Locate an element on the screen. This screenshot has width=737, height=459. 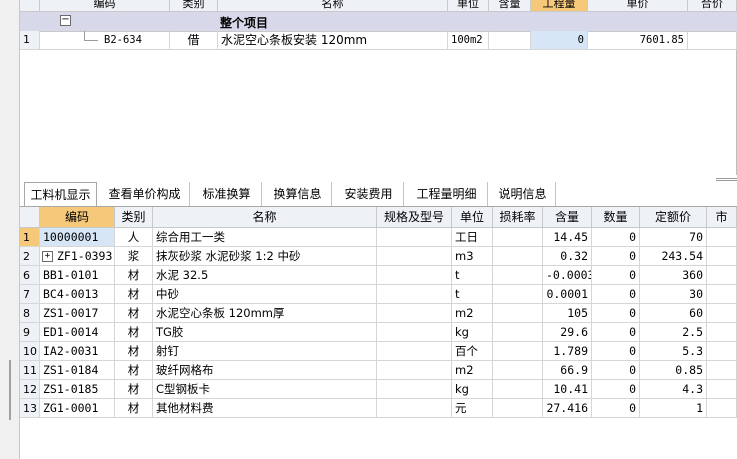
row-code: B2-634 is located at coordinates (105, 40).